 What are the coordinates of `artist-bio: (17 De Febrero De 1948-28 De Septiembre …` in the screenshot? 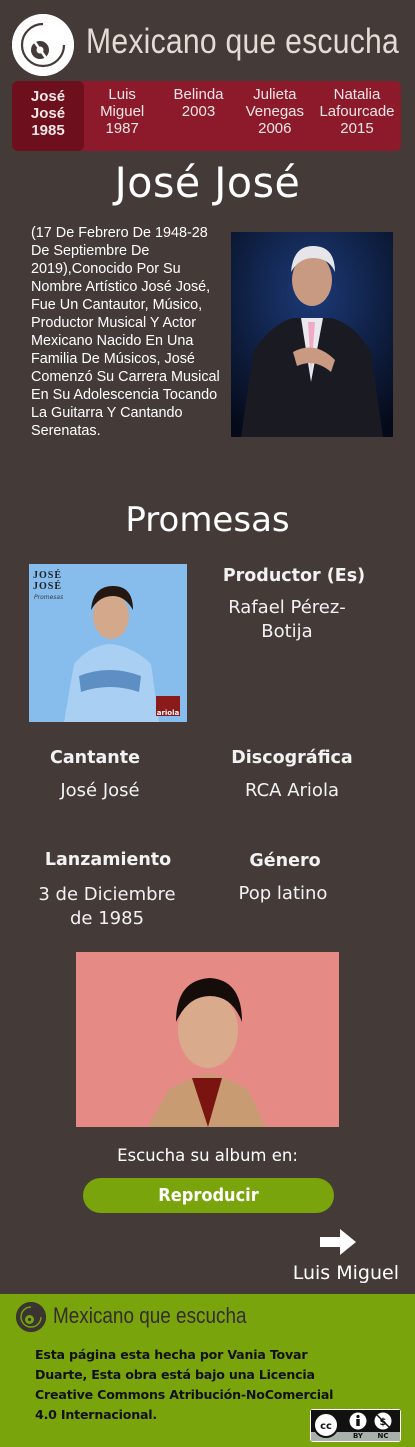 It's located at (125, 332).